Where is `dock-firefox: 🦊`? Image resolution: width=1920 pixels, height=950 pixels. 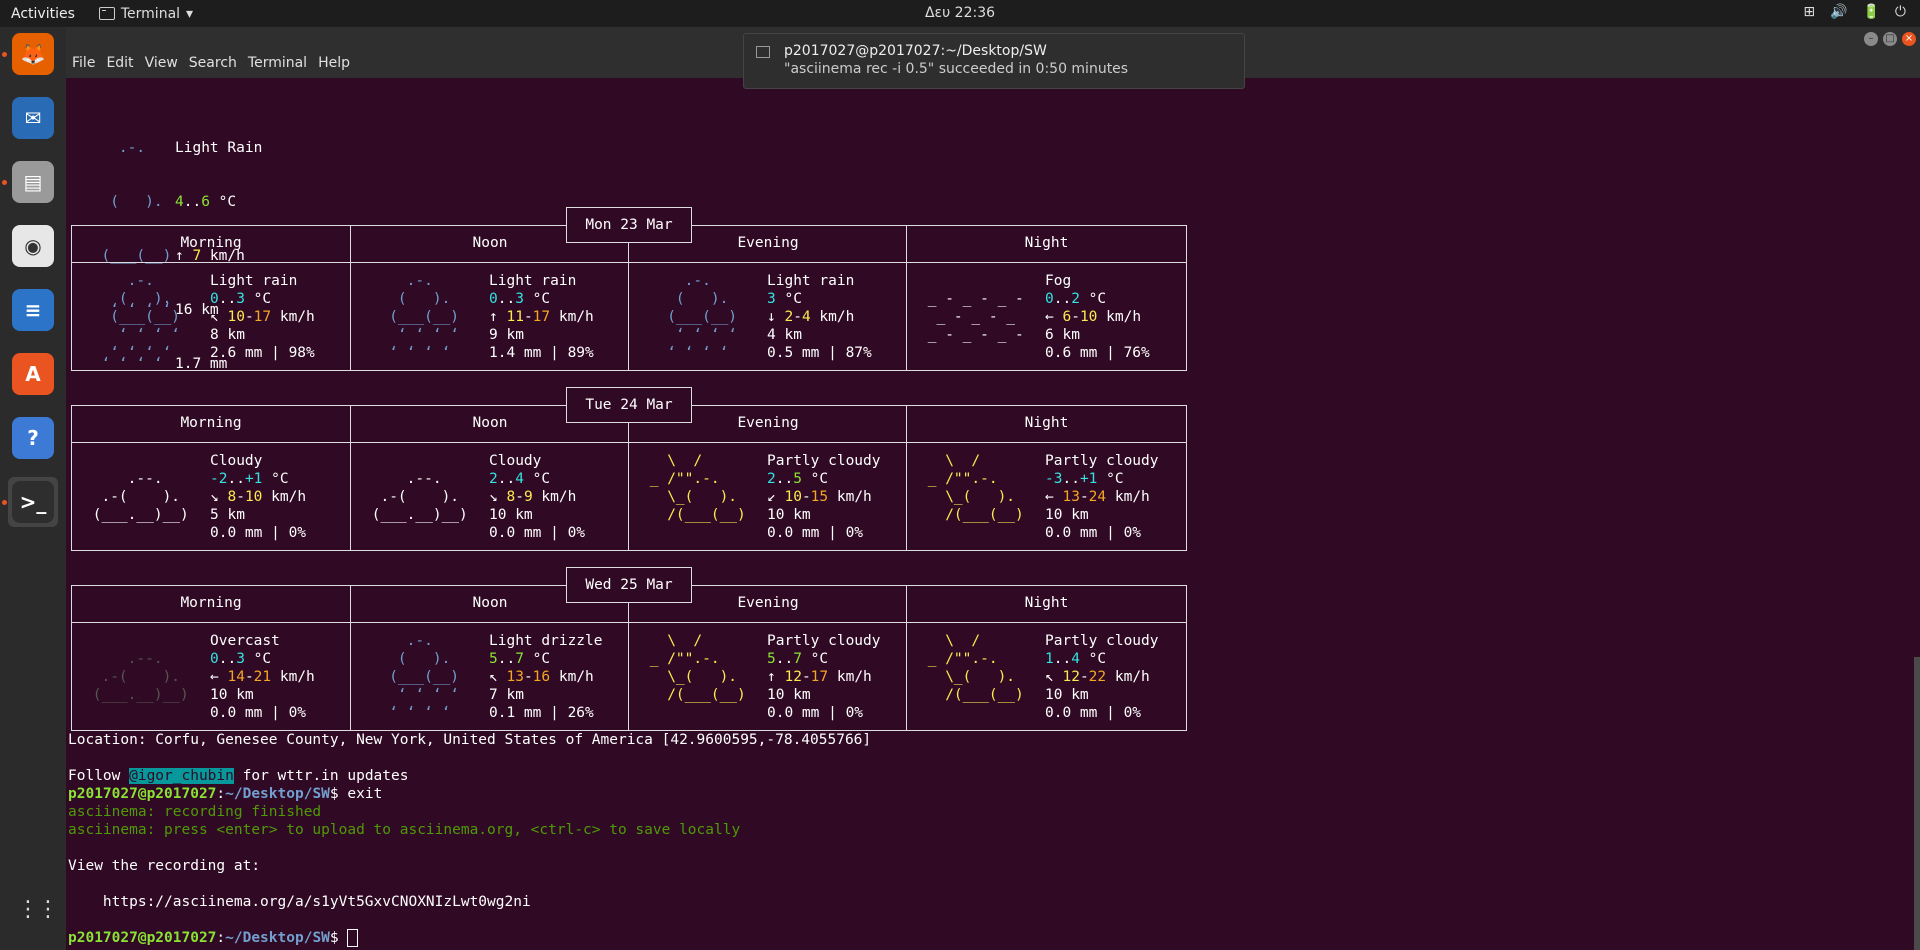 dock-firefox: 🦊 is located at coordinates (33, 54).